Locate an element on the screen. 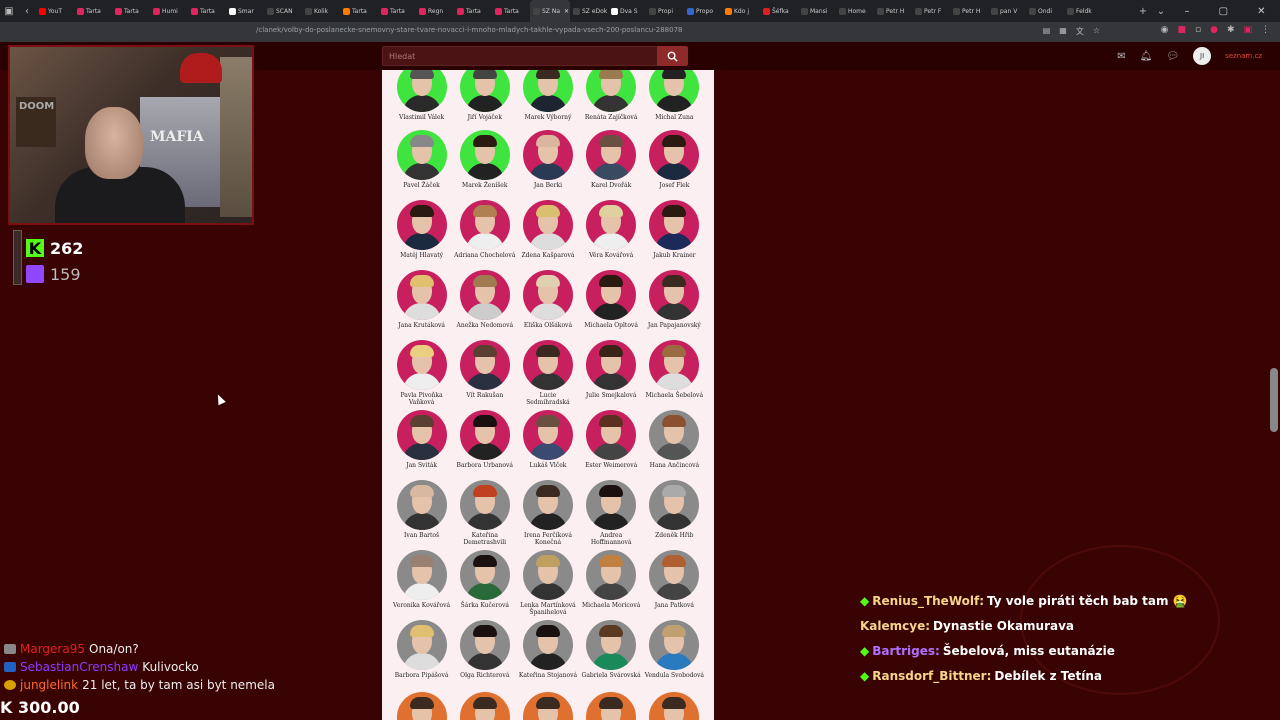 This screenshot has width=1280, height=720. mp-card: Matěj Hlavatý is located at coordinates (422, 230).